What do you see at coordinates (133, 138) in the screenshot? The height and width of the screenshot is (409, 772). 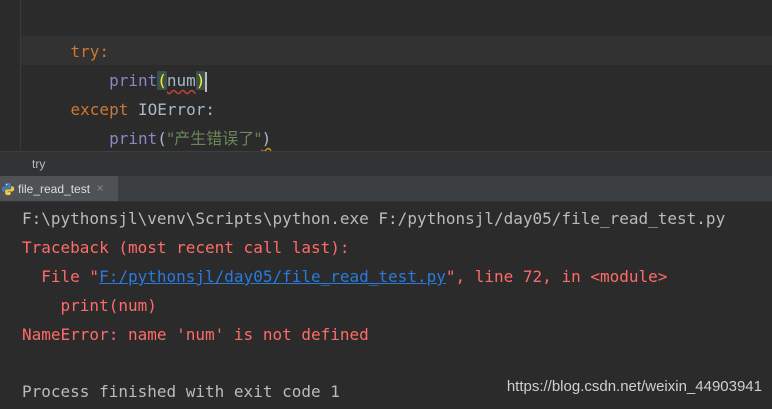 I see `print-call: print` at bounding box center [133, 138].